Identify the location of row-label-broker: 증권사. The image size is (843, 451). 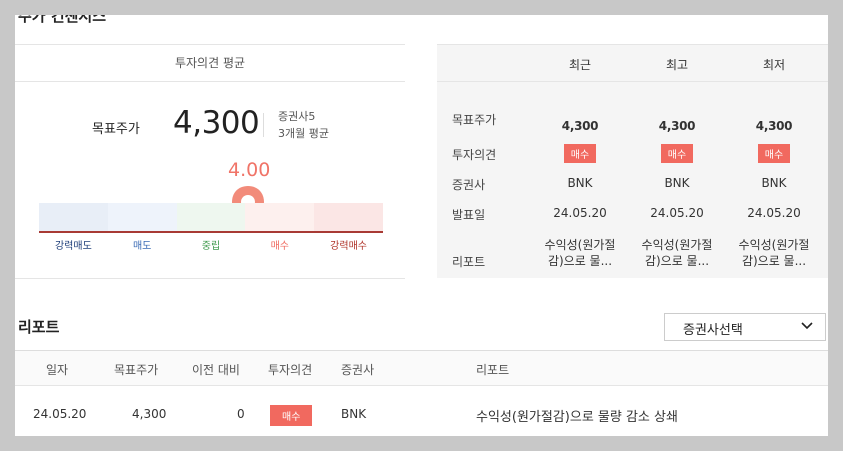
(469, 185).